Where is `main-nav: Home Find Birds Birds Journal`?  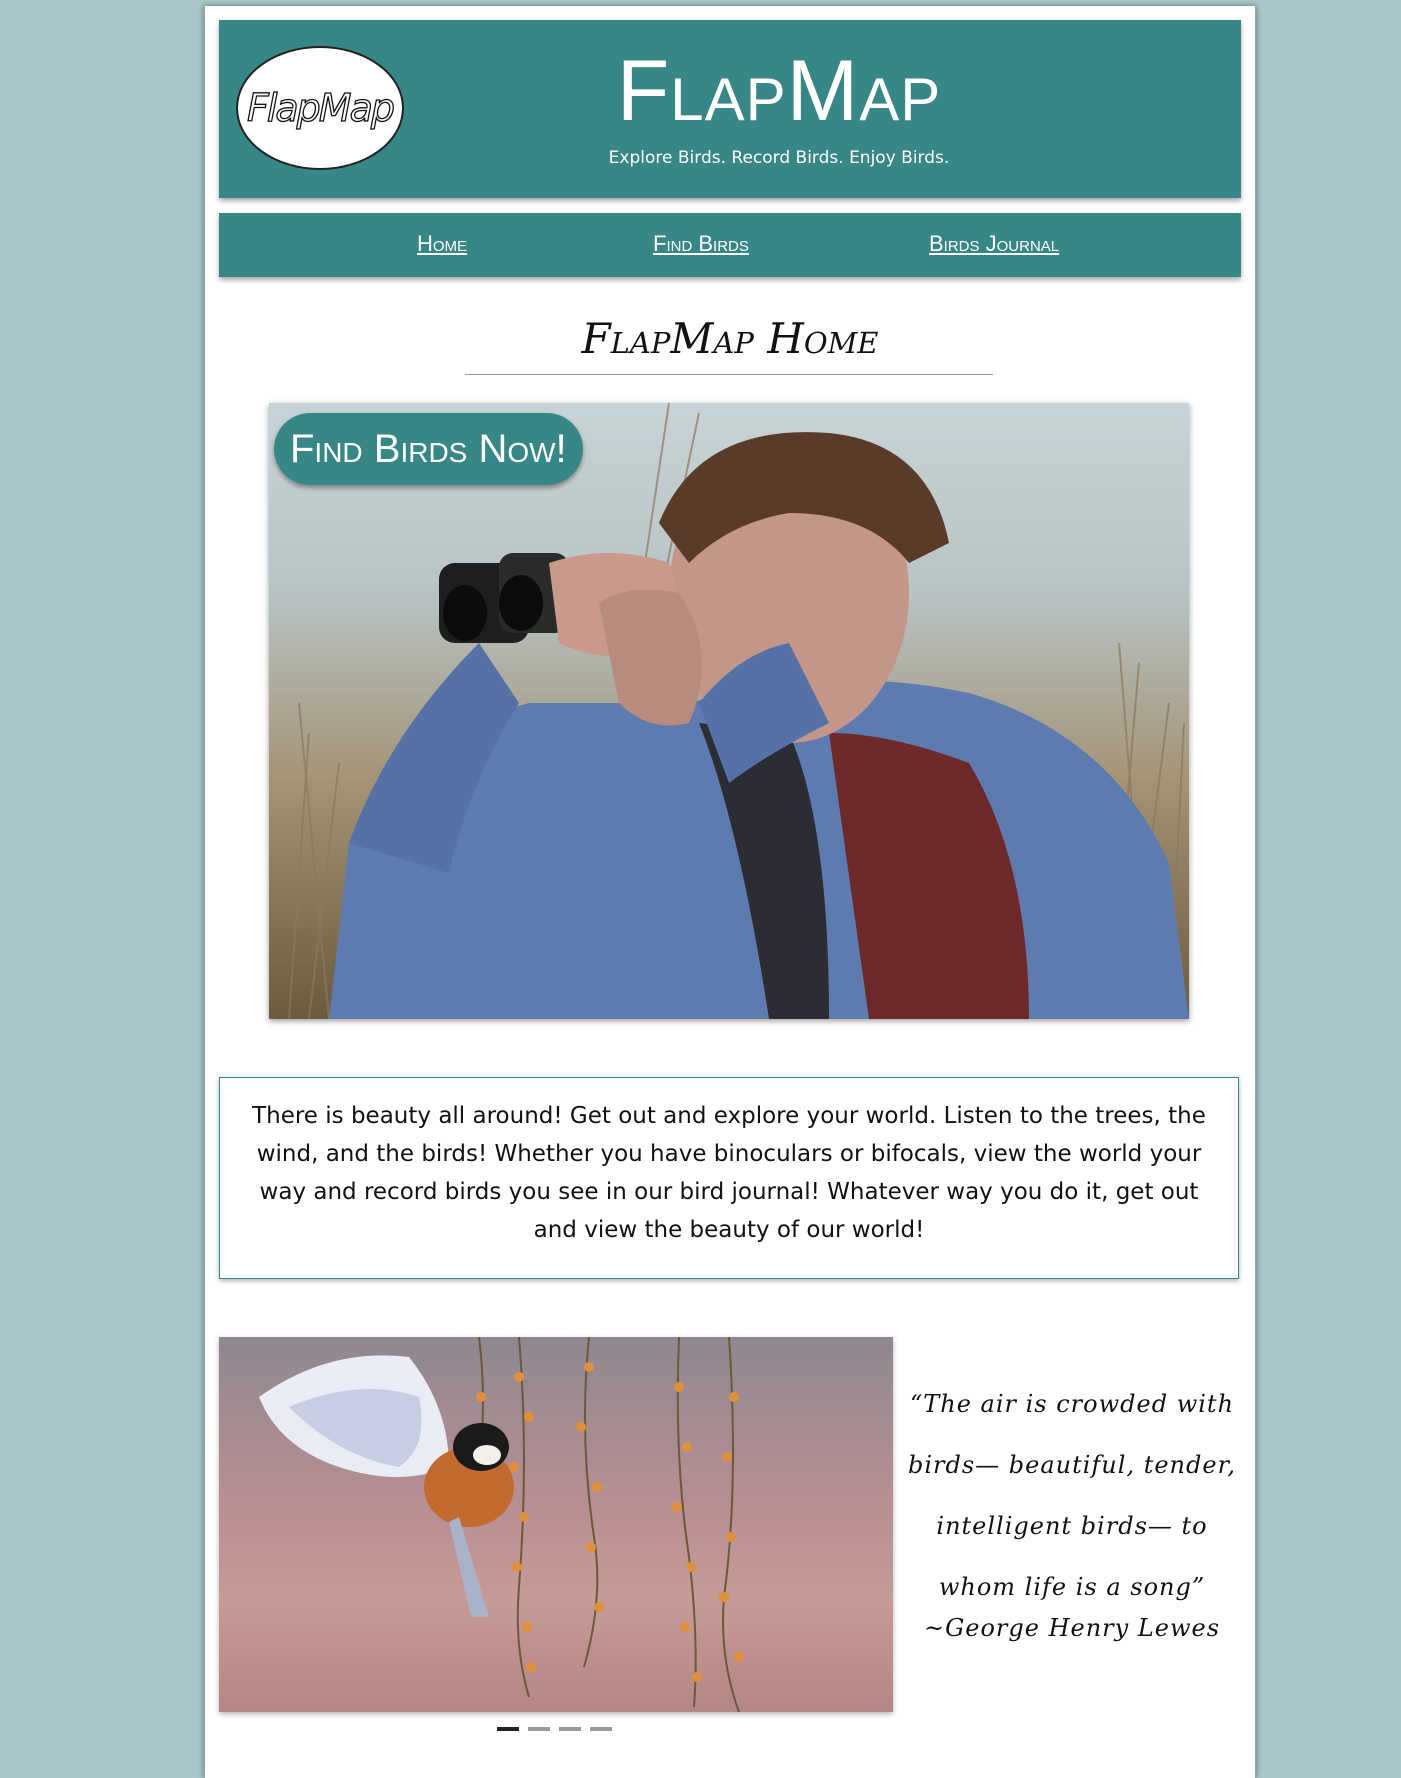
main-nav: Home Find Birds Birds Journal is located at coordinates (730, 245).